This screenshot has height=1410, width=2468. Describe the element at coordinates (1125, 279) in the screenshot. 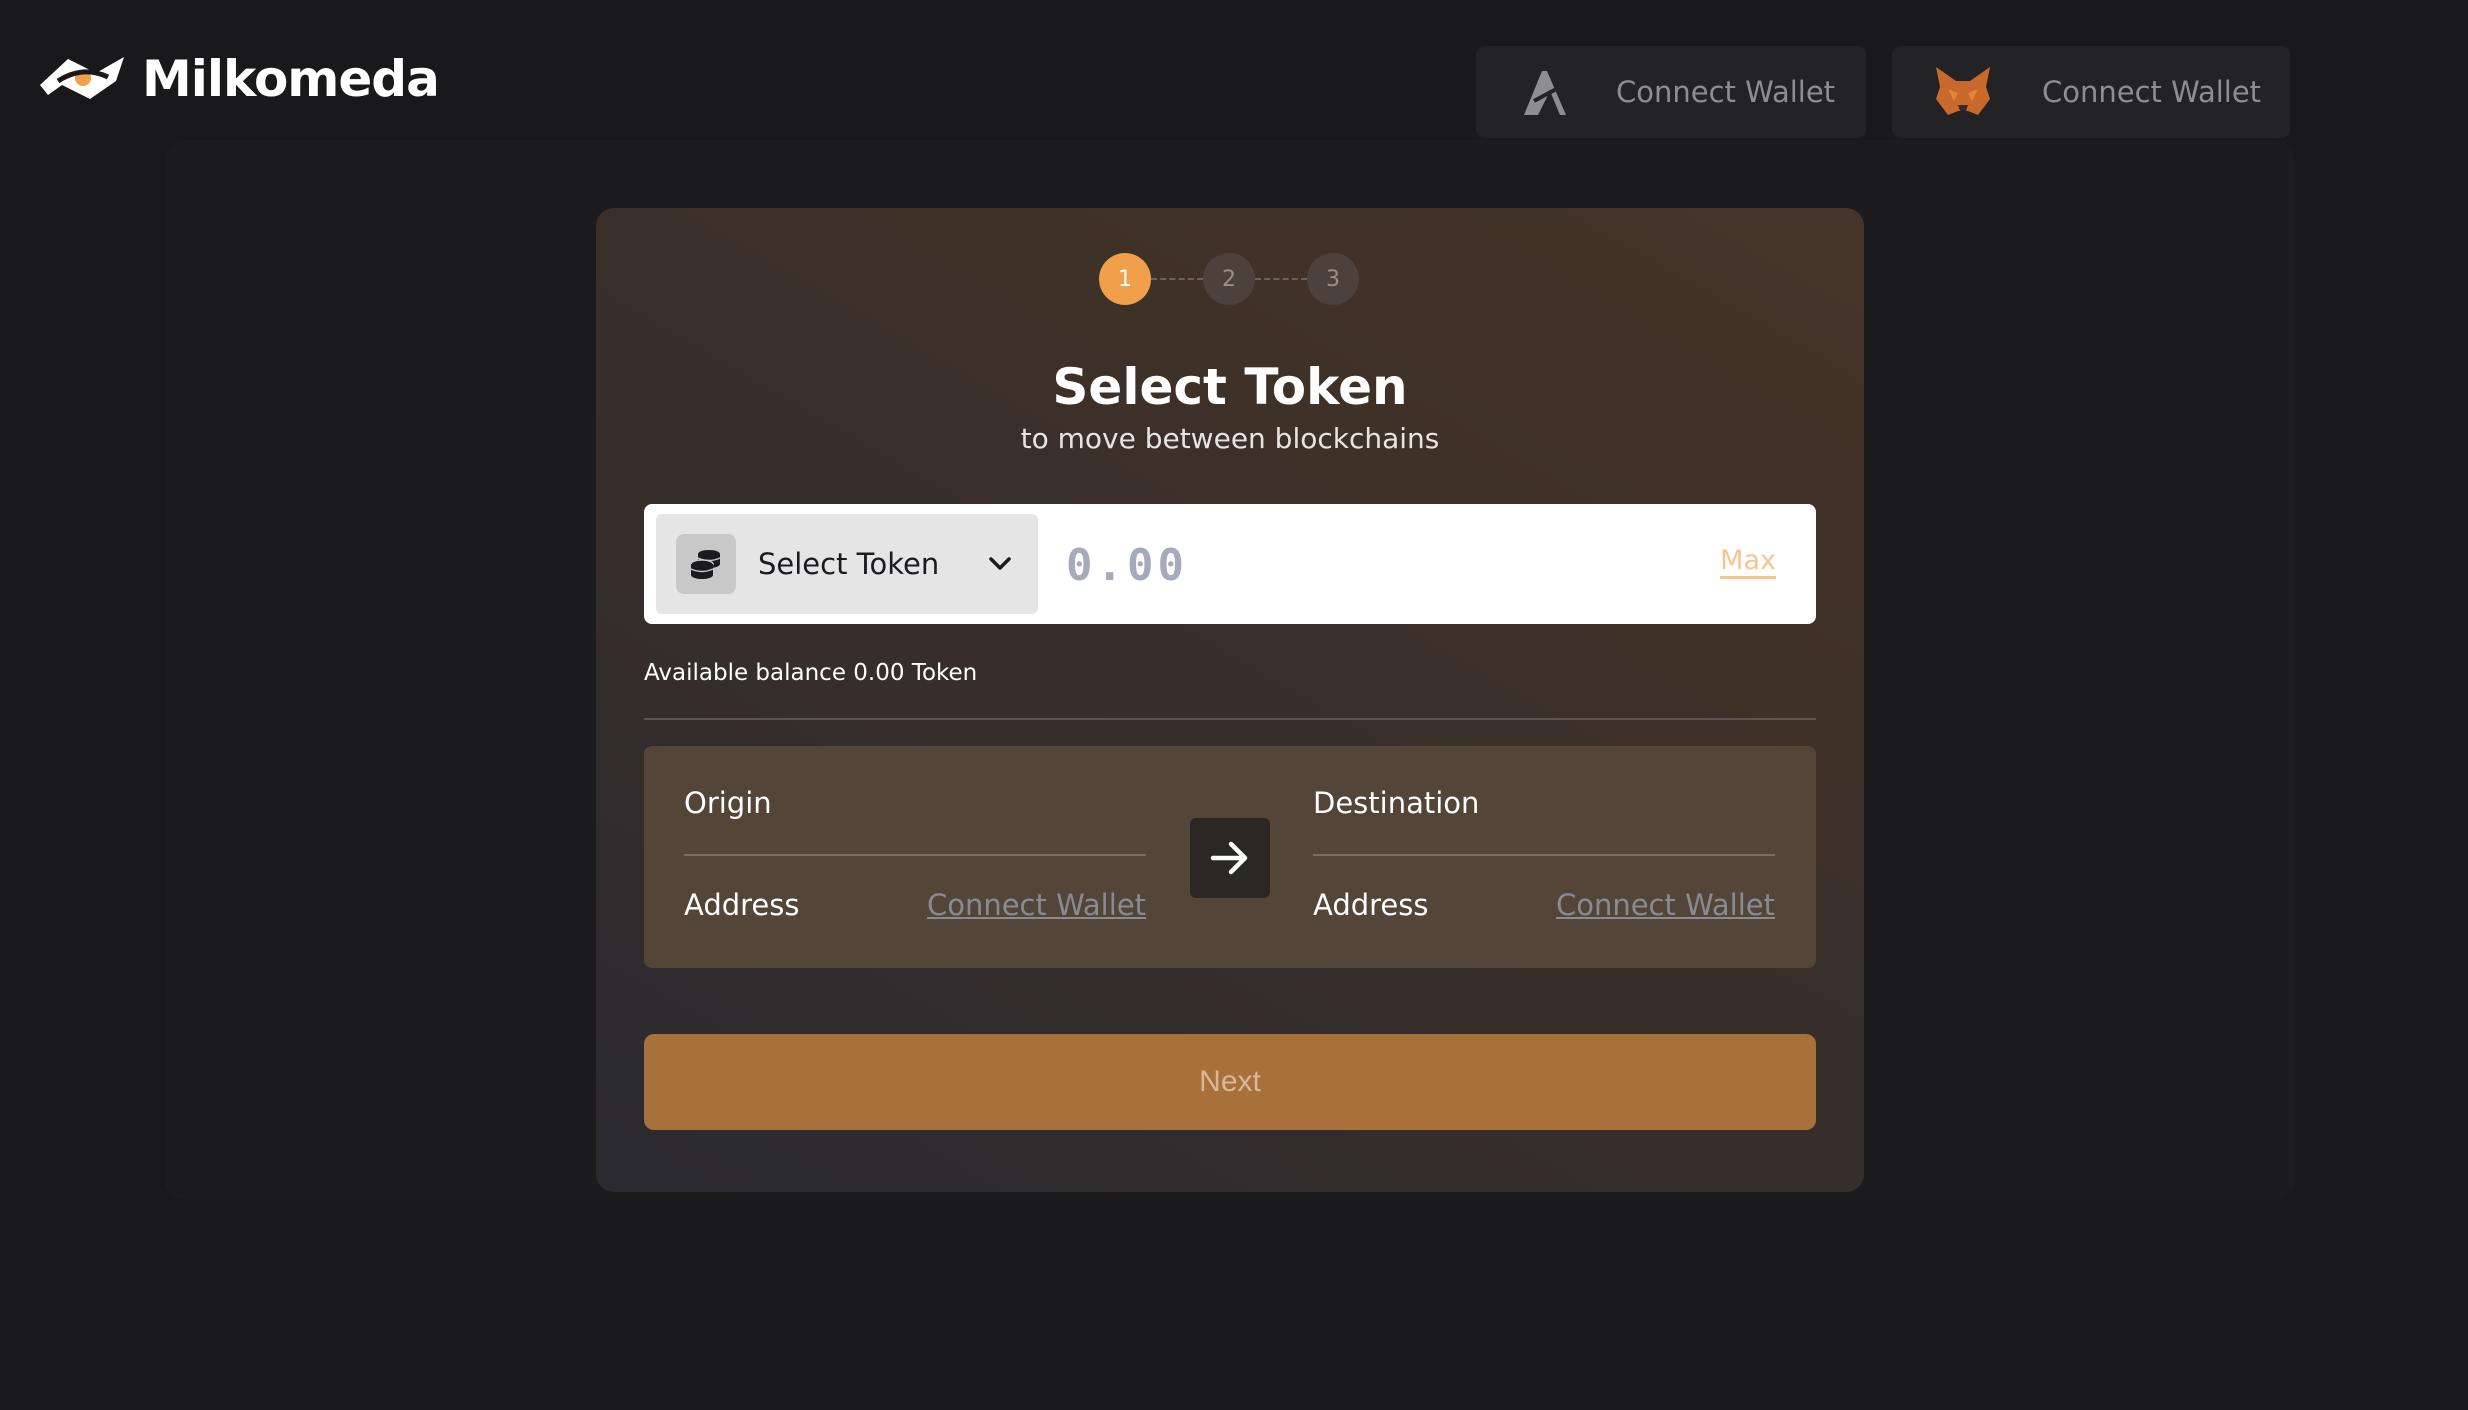

I see `step-1: 1` at that location.